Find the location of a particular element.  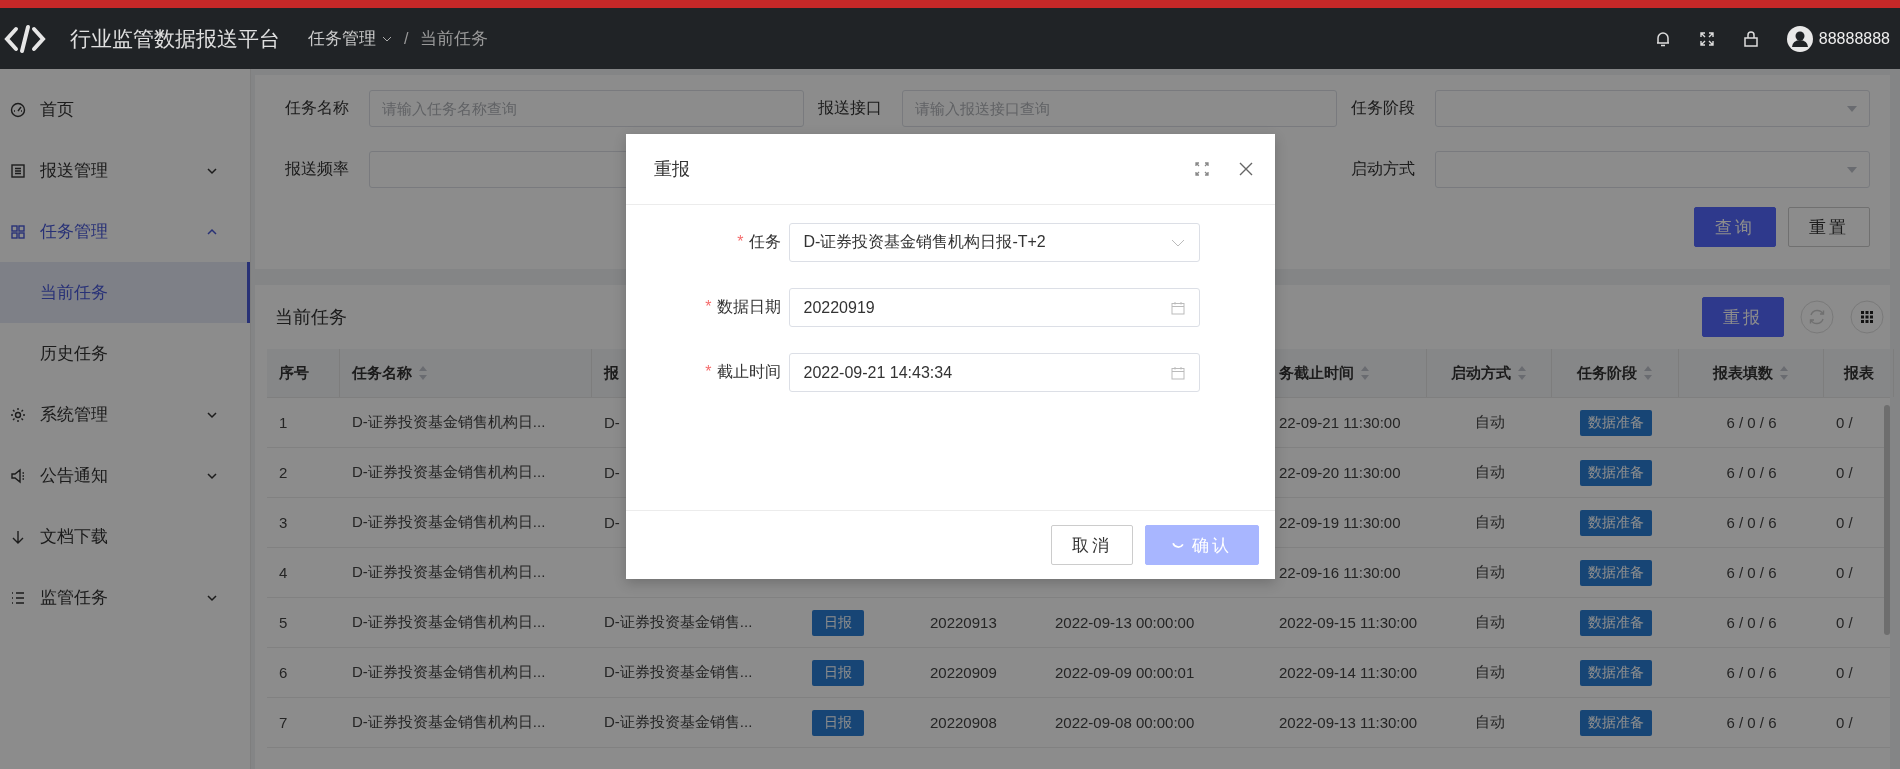

date-field: 20220919 is located at coordinates (994, 307).